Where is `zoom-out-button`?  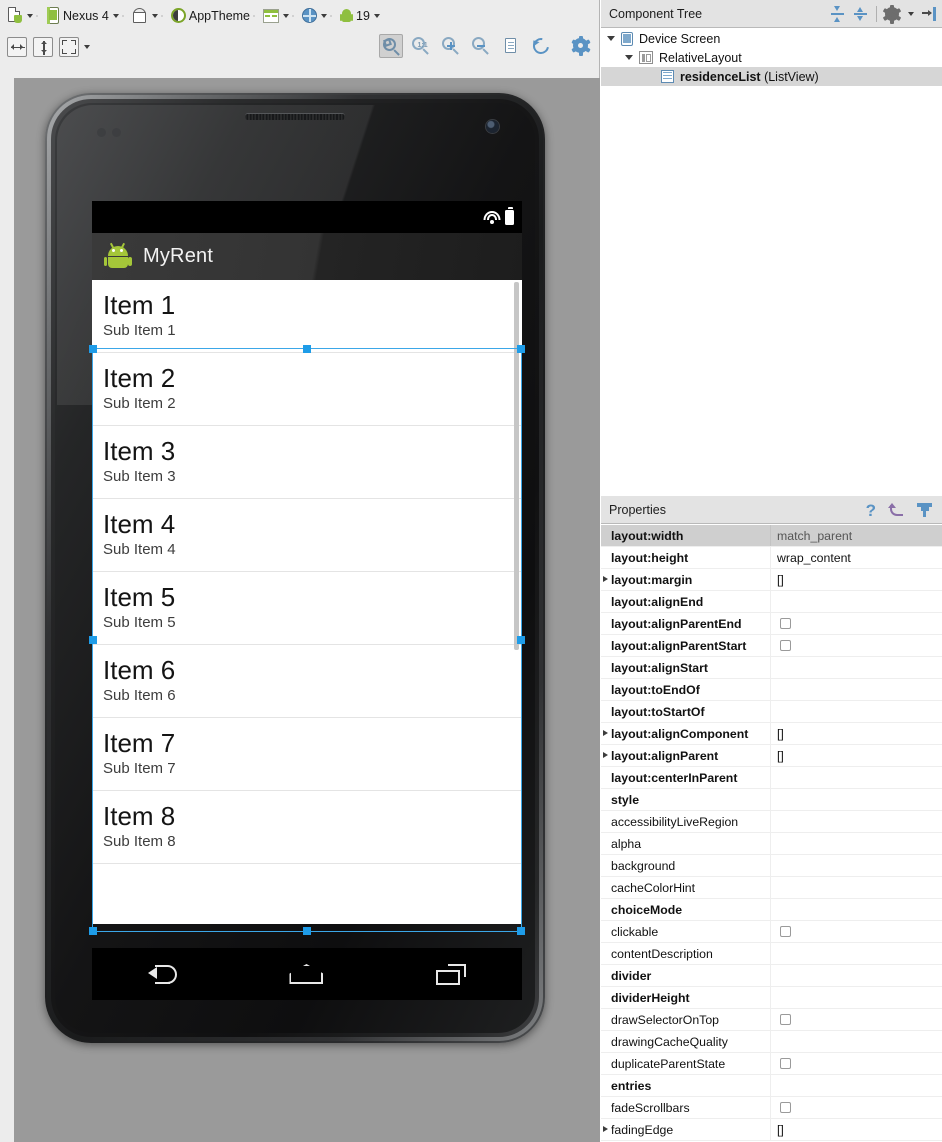 zoom-out-button is located at coordinates (481, 46).